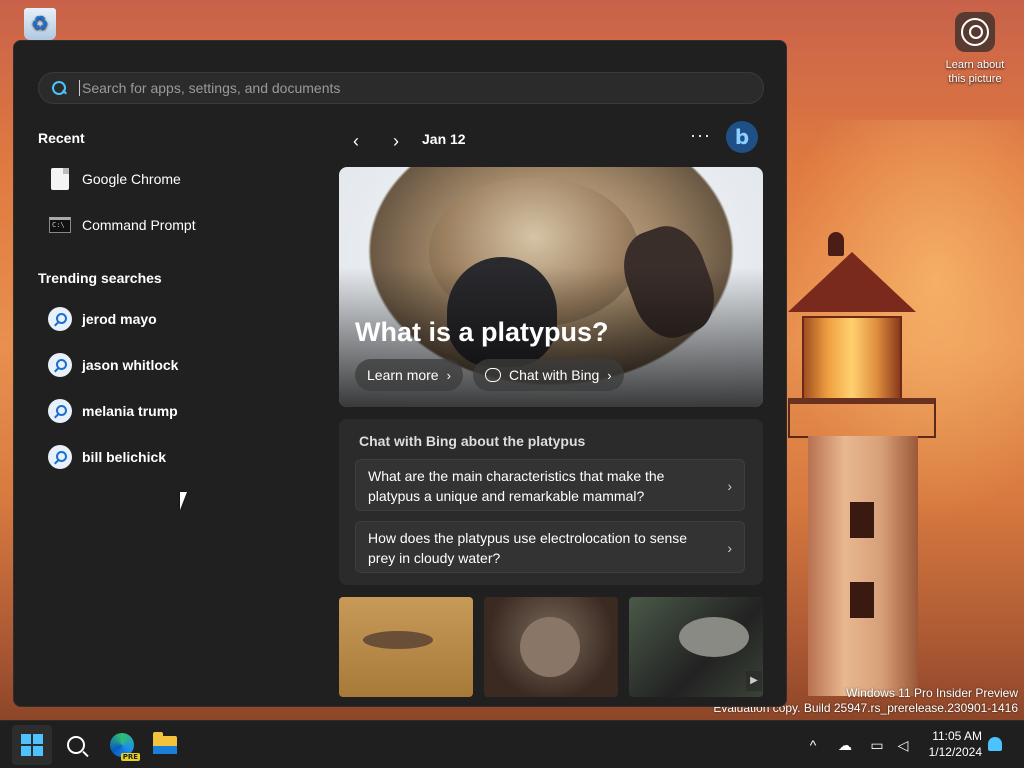 This screenshot has height=768, width=1024. I want to click on chat-with-bing-label: Chat with Bing, so click(554, 375).